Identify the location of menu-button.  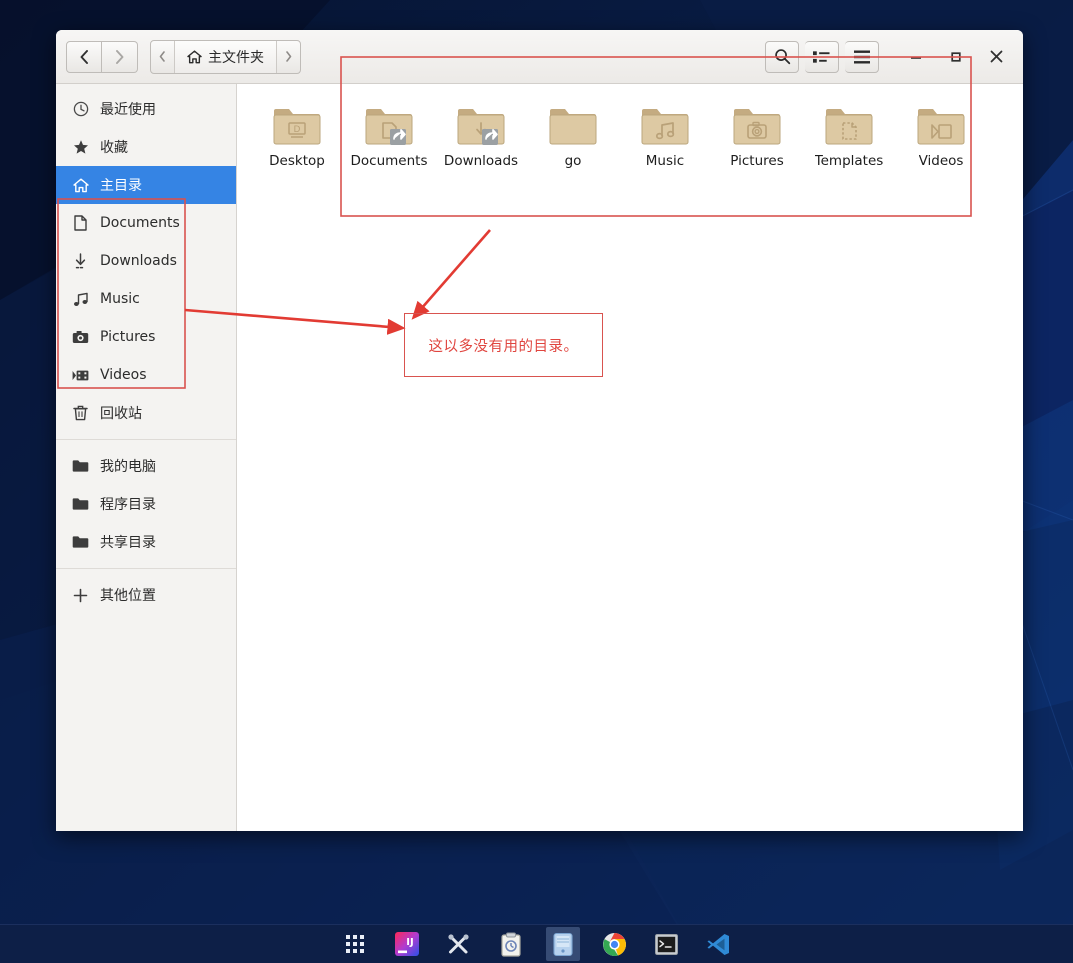
(862, 56).